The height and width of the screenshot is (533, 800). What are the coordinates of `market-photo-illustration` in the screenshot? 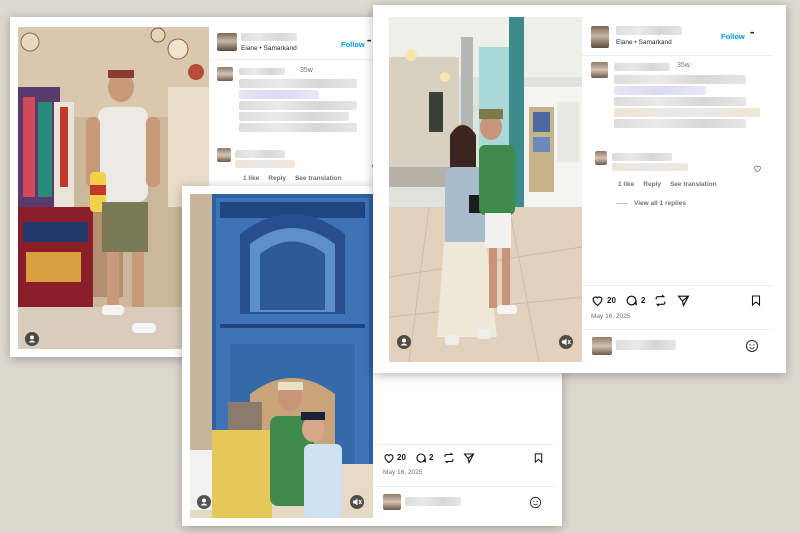 It's located at (113, 188).